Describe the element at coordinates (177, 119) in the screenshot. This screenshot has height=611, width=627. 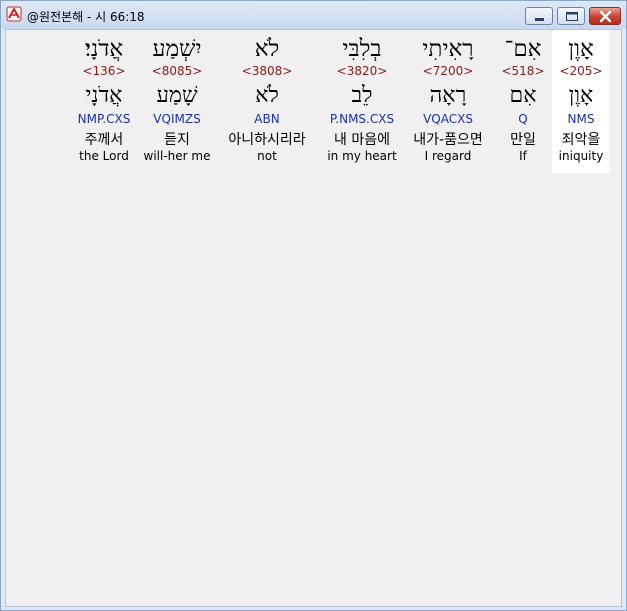
I see `parsing-code: VQIMZS` at that location.